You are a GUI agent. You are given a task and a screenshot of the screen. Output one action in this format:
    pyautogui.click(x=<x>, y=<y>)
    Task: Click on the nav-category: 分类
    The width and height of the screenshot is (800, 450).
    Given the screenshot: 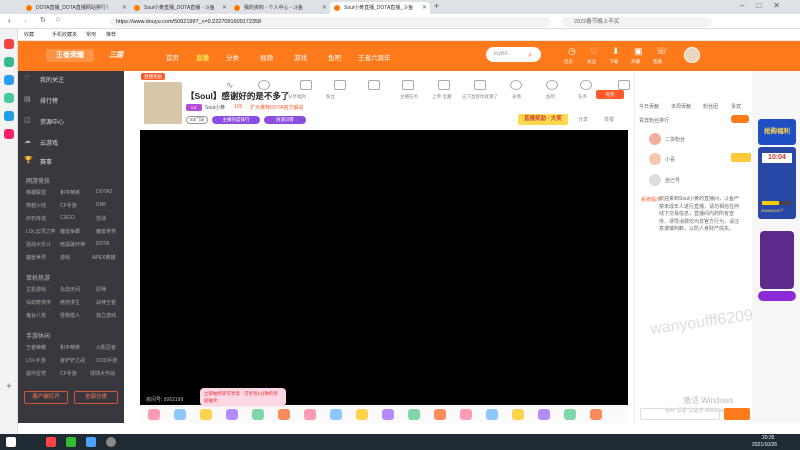 What is the action you would take?
    pyautogui.click(x=232, y=57)
    